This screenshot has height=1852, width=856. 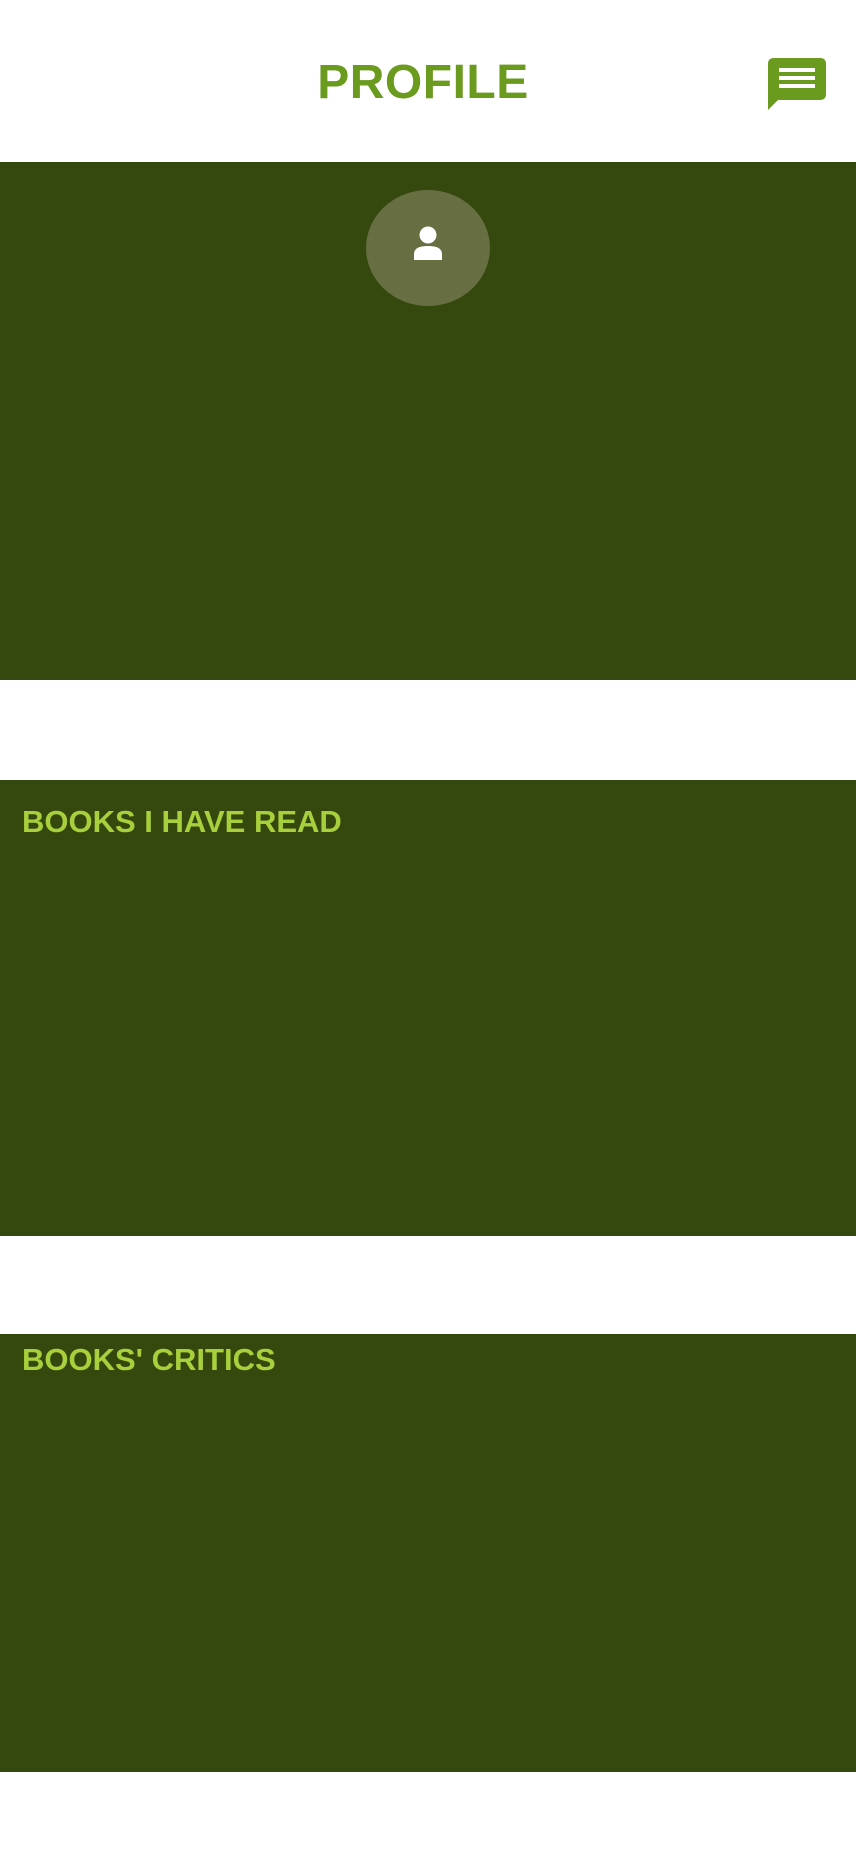 I want to click on page-title: PROFILE, so click(x=423, y=82).